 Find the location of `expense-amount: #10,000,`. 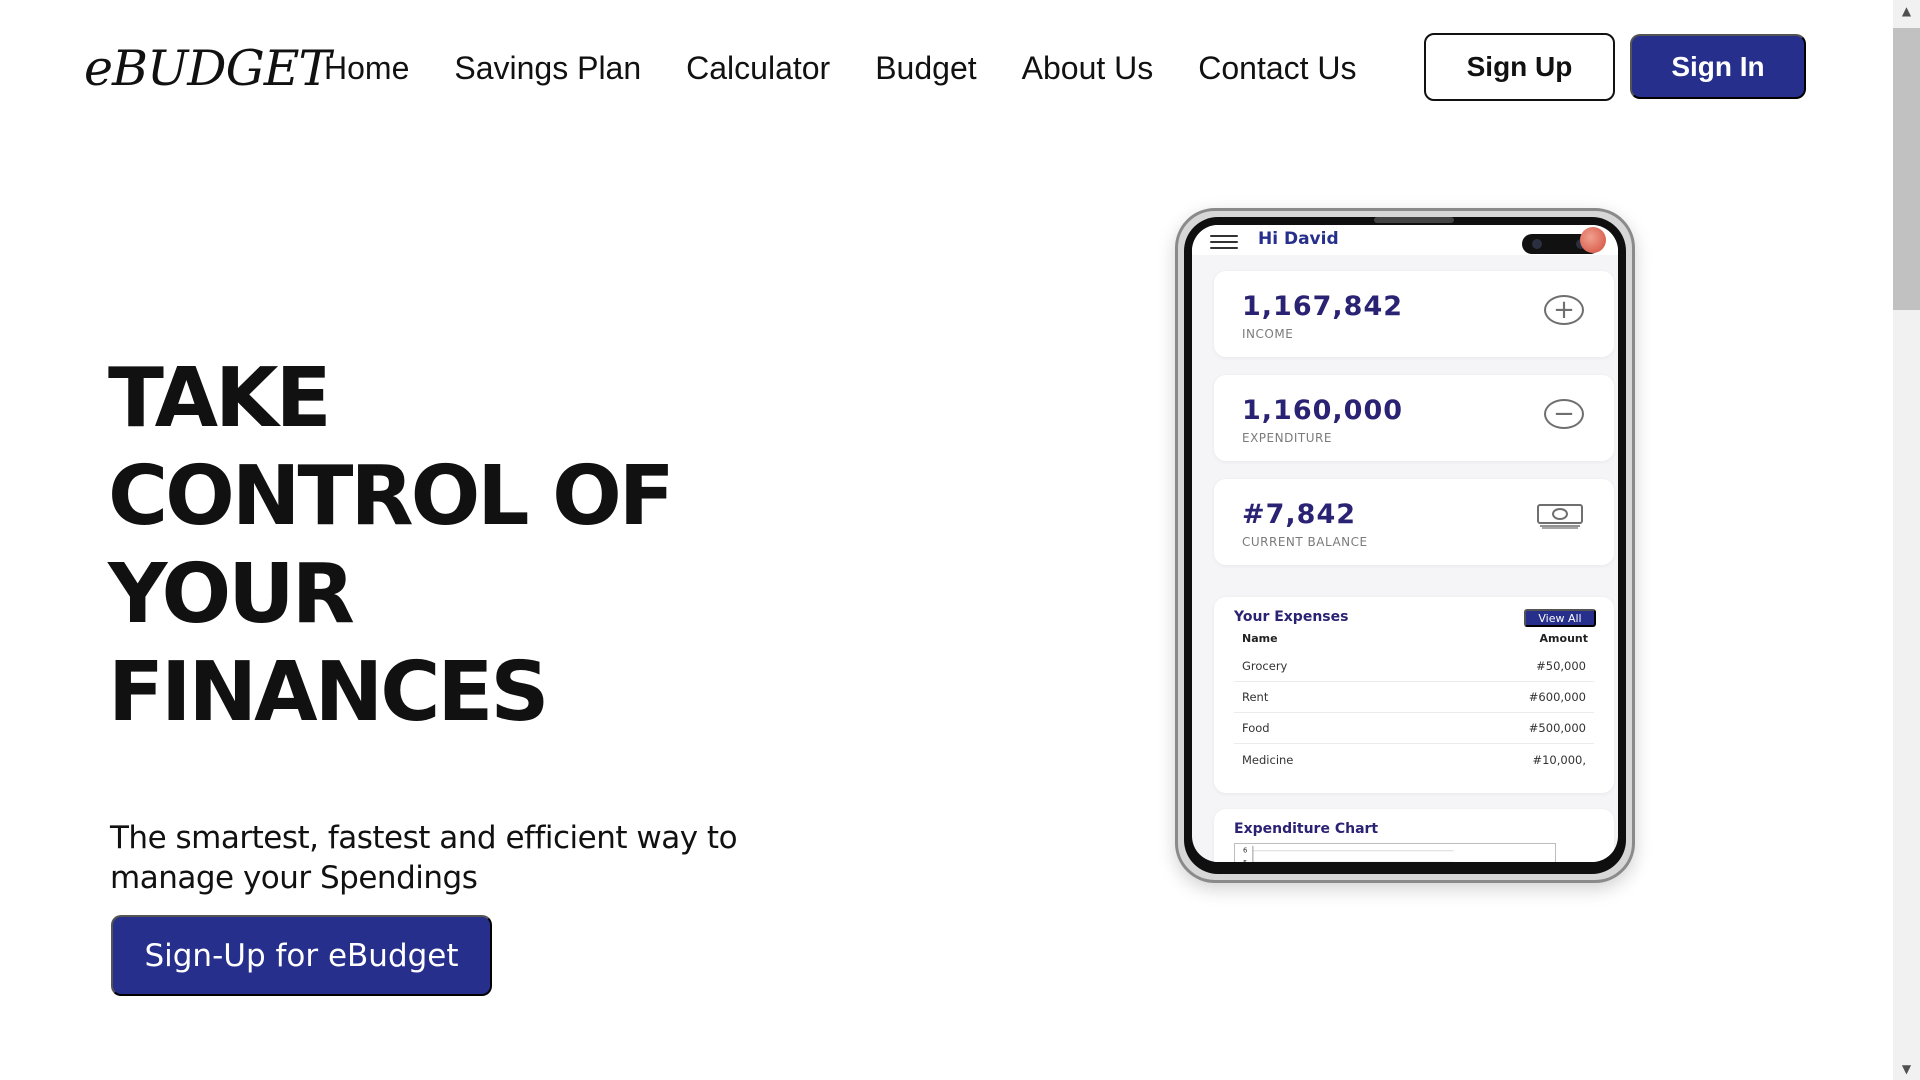

expense-amount: #10,000, is located at coordinates (1559, 759).